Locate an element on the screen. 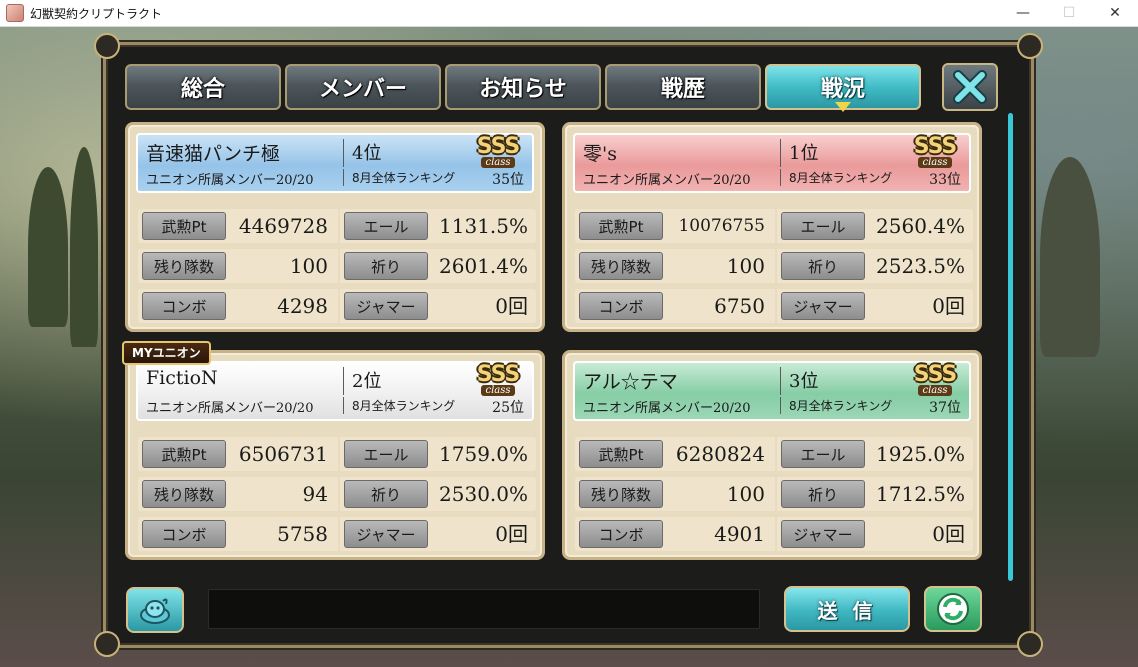 The image size is (1138, 667). tab-news: お知らせ is located at coordinates (523, 87).